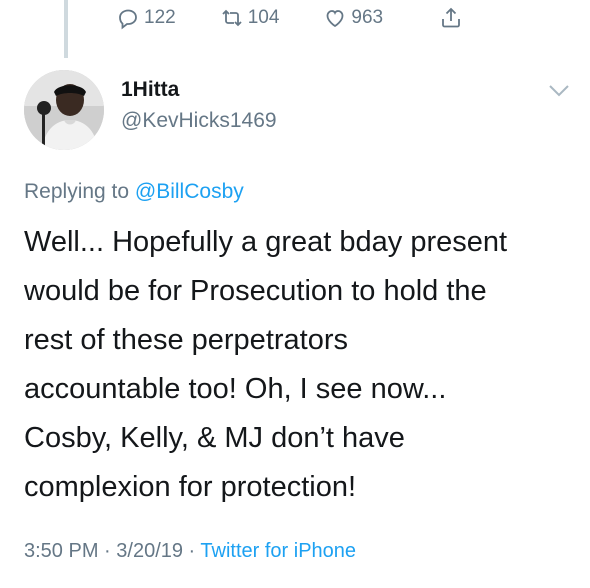 The width and height of the screenshot is (590, 588). I want to click on avatar-photo, so click(64, 110).